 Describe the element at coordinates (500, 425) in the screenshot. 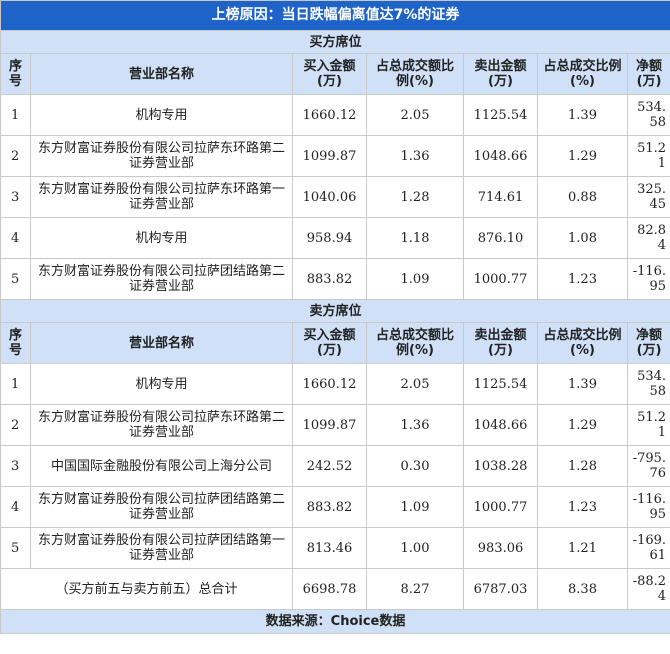

I see `cell-sell-amount: 1048.66` at that location.